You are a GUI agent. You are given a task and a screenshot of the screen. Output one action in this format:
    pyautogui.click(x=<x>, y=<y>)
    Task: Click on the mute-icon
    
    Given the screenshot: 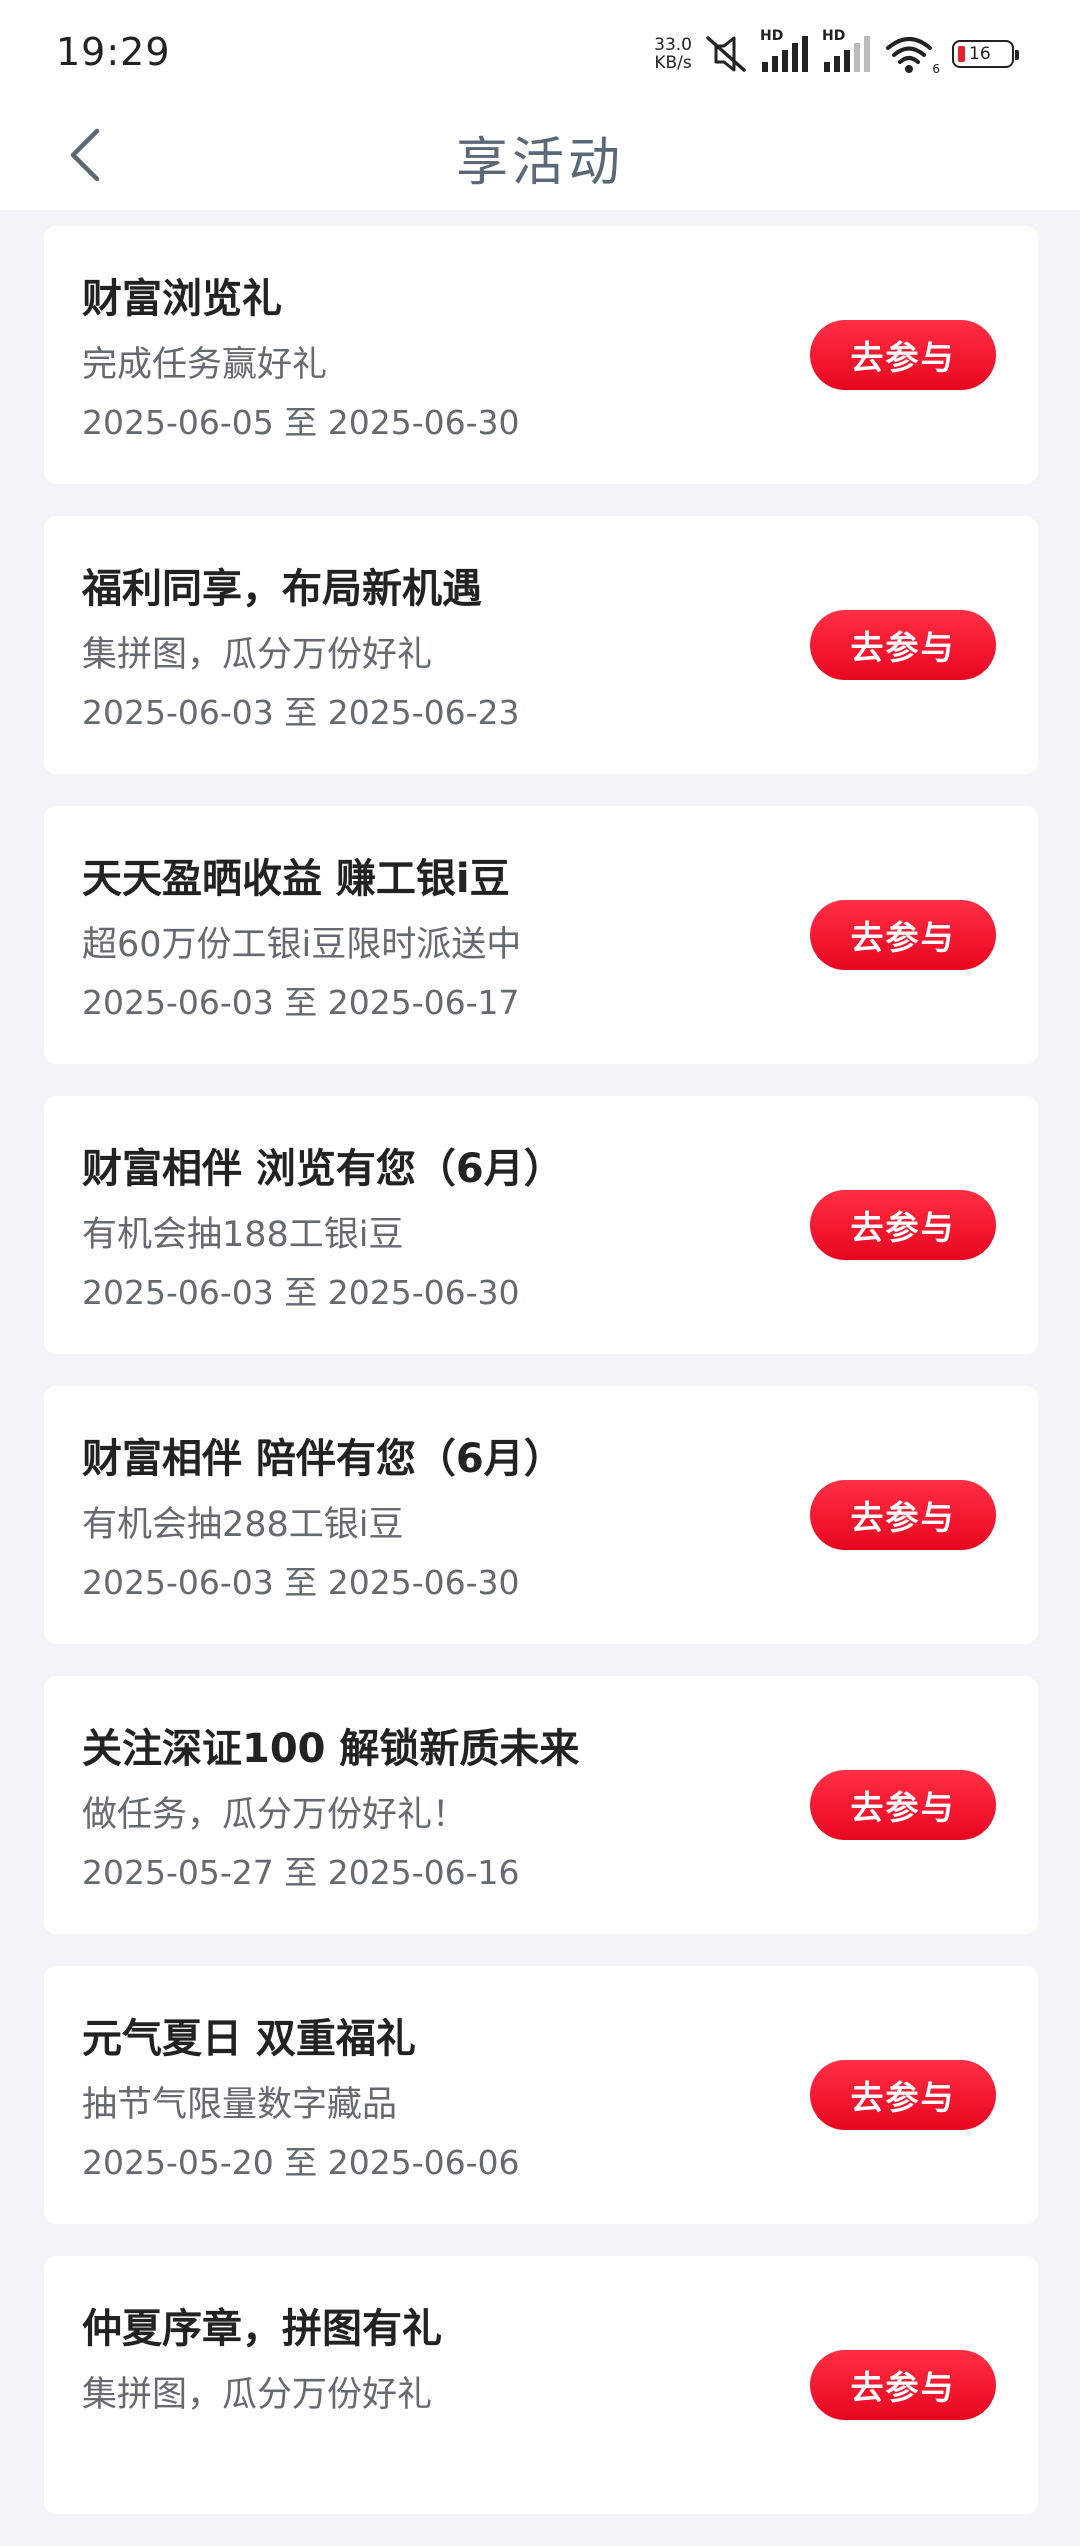 What is the action you would take?
    pyautogui.click(x=726, y=54)
    